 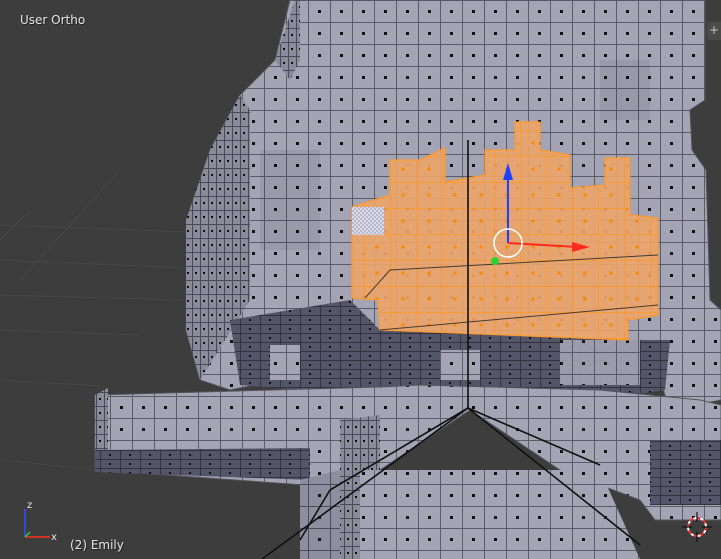 I want to click on gizmo-z-label: z, so click(x=29, y=505).